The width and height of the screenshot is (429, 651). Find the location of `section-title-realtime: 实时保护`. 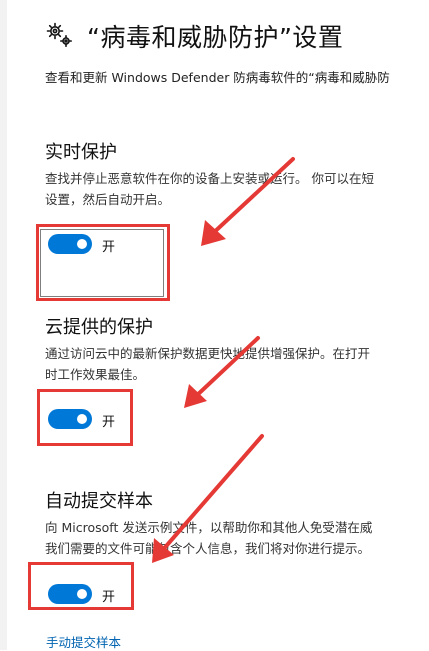

section-title-realtime: 实时保护 is located at coordinates (81, 152).